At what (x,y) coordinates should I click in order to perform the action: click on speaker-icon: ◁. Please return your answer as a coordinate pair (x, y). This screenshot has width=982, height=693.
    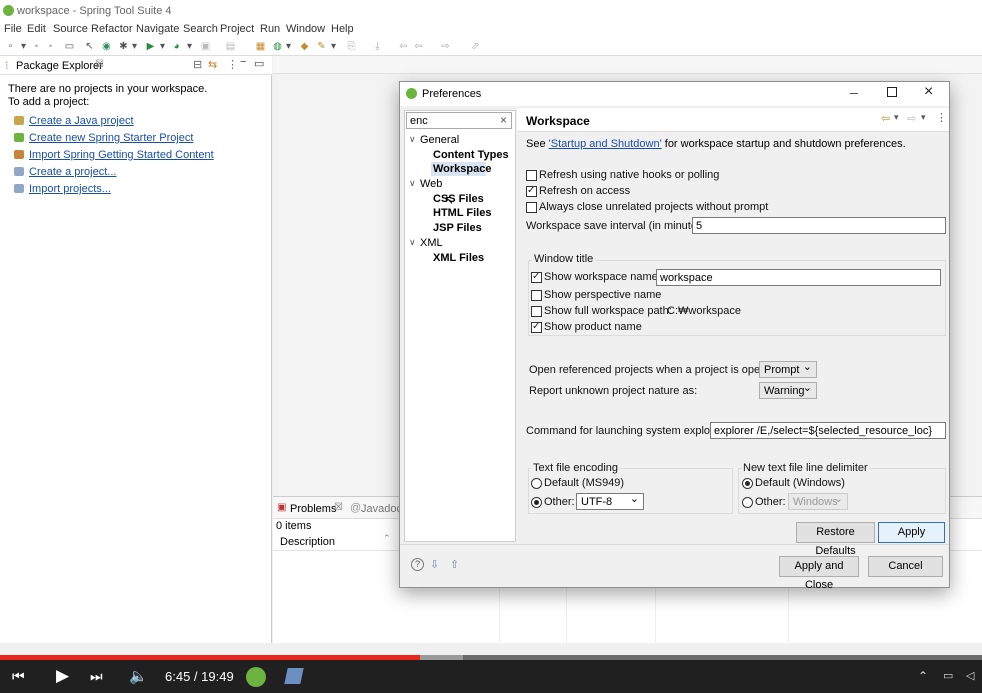
    Looking at the image, I should click on (970, 675).